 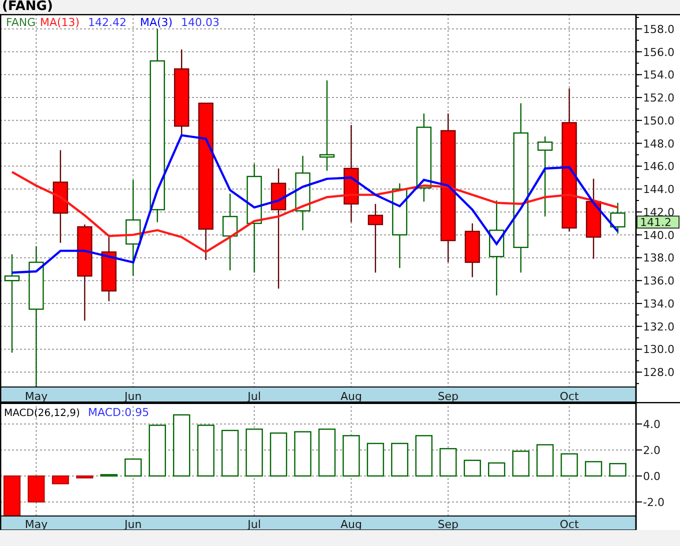 I want to click on axis-label: 154.0, so click(x=658, y=75).